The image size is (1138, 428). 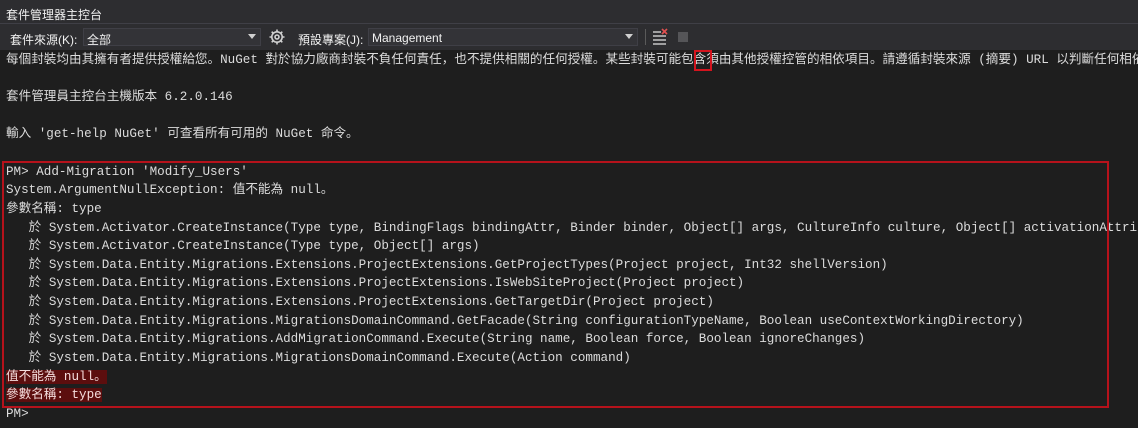 I want to click on tool-window-title-bar: 套件管理器主控台, so click(x=569, y=12).